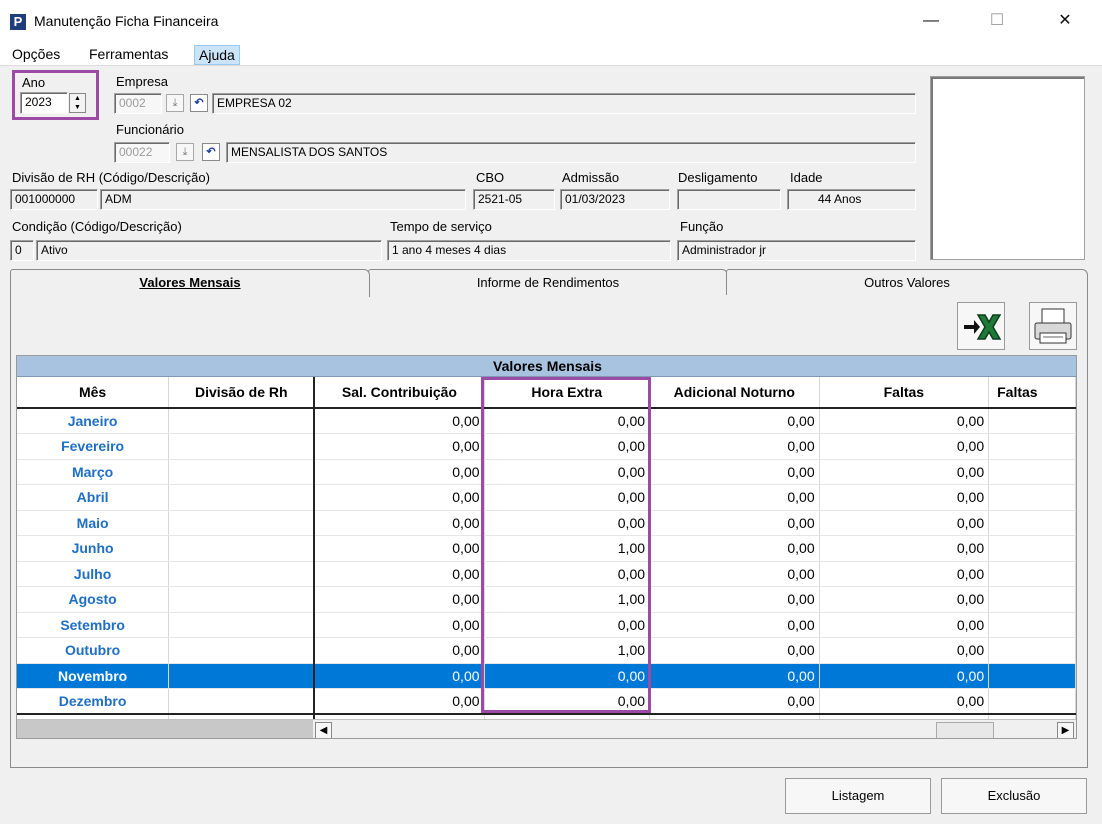 This screenshot has height=824, width=1102. What do you see at coordinates (128, 55) in the screenshot?
I see `menu-ferramentas: Ferramentas` at bounding box center [128, 55].